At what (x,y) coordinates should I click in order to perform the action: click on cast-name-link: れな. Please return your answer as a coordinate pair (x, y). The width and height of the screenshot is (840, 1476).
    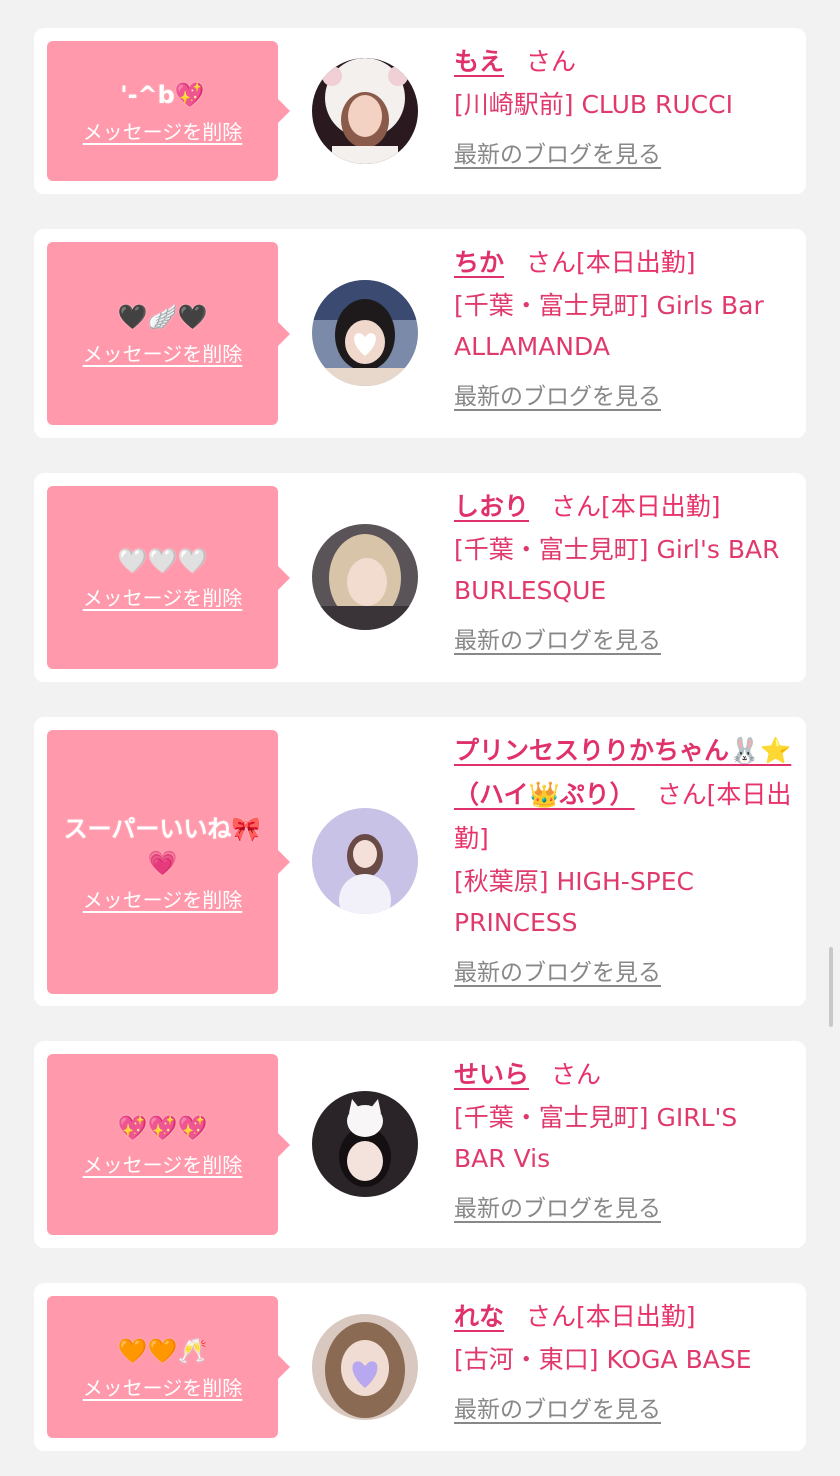
    Looking at the image, I should click on (479, 1316).